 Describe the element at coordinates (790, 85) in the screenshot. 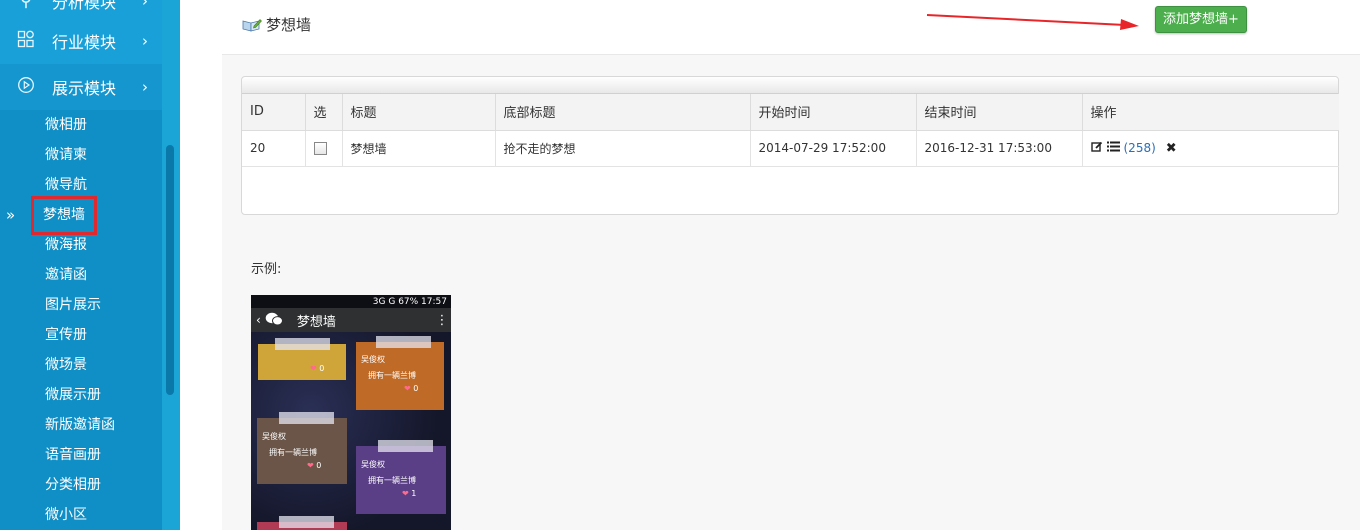

I see `panel-header` at that location.